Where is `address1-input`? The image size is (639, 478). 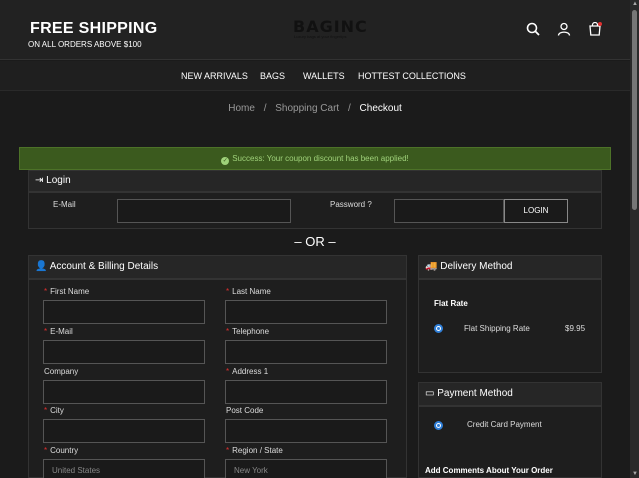
address1-input is located at coordinates (306, 392).